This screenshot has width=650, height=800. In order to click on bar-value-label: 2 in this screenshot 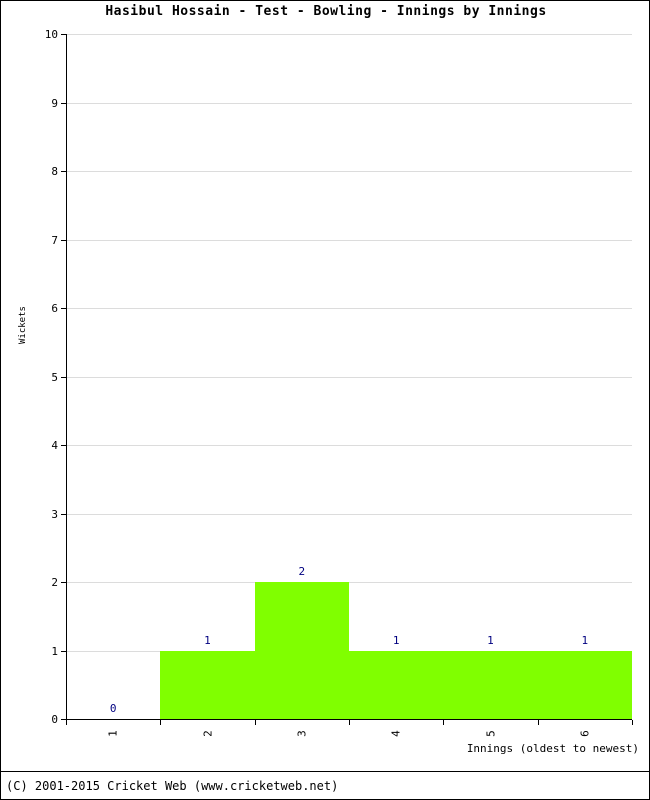, I will do `click(302, 571)`.